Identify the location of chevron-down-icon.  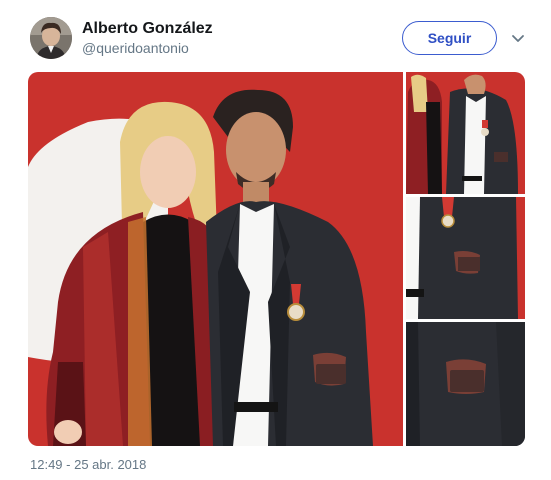
(518, 38).